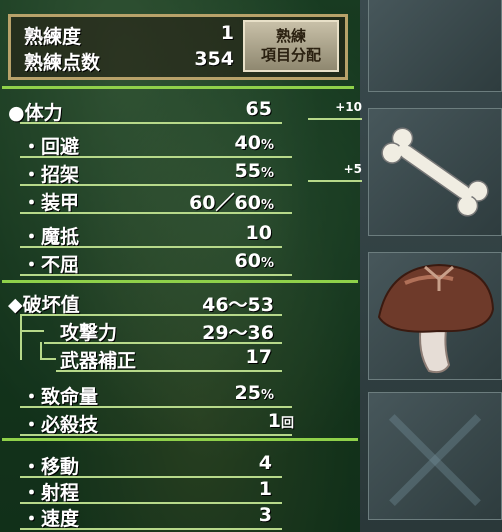  Describe the element at coordinates (267, 145) in the screenshot. I see `evasion-unit: %` at that location.